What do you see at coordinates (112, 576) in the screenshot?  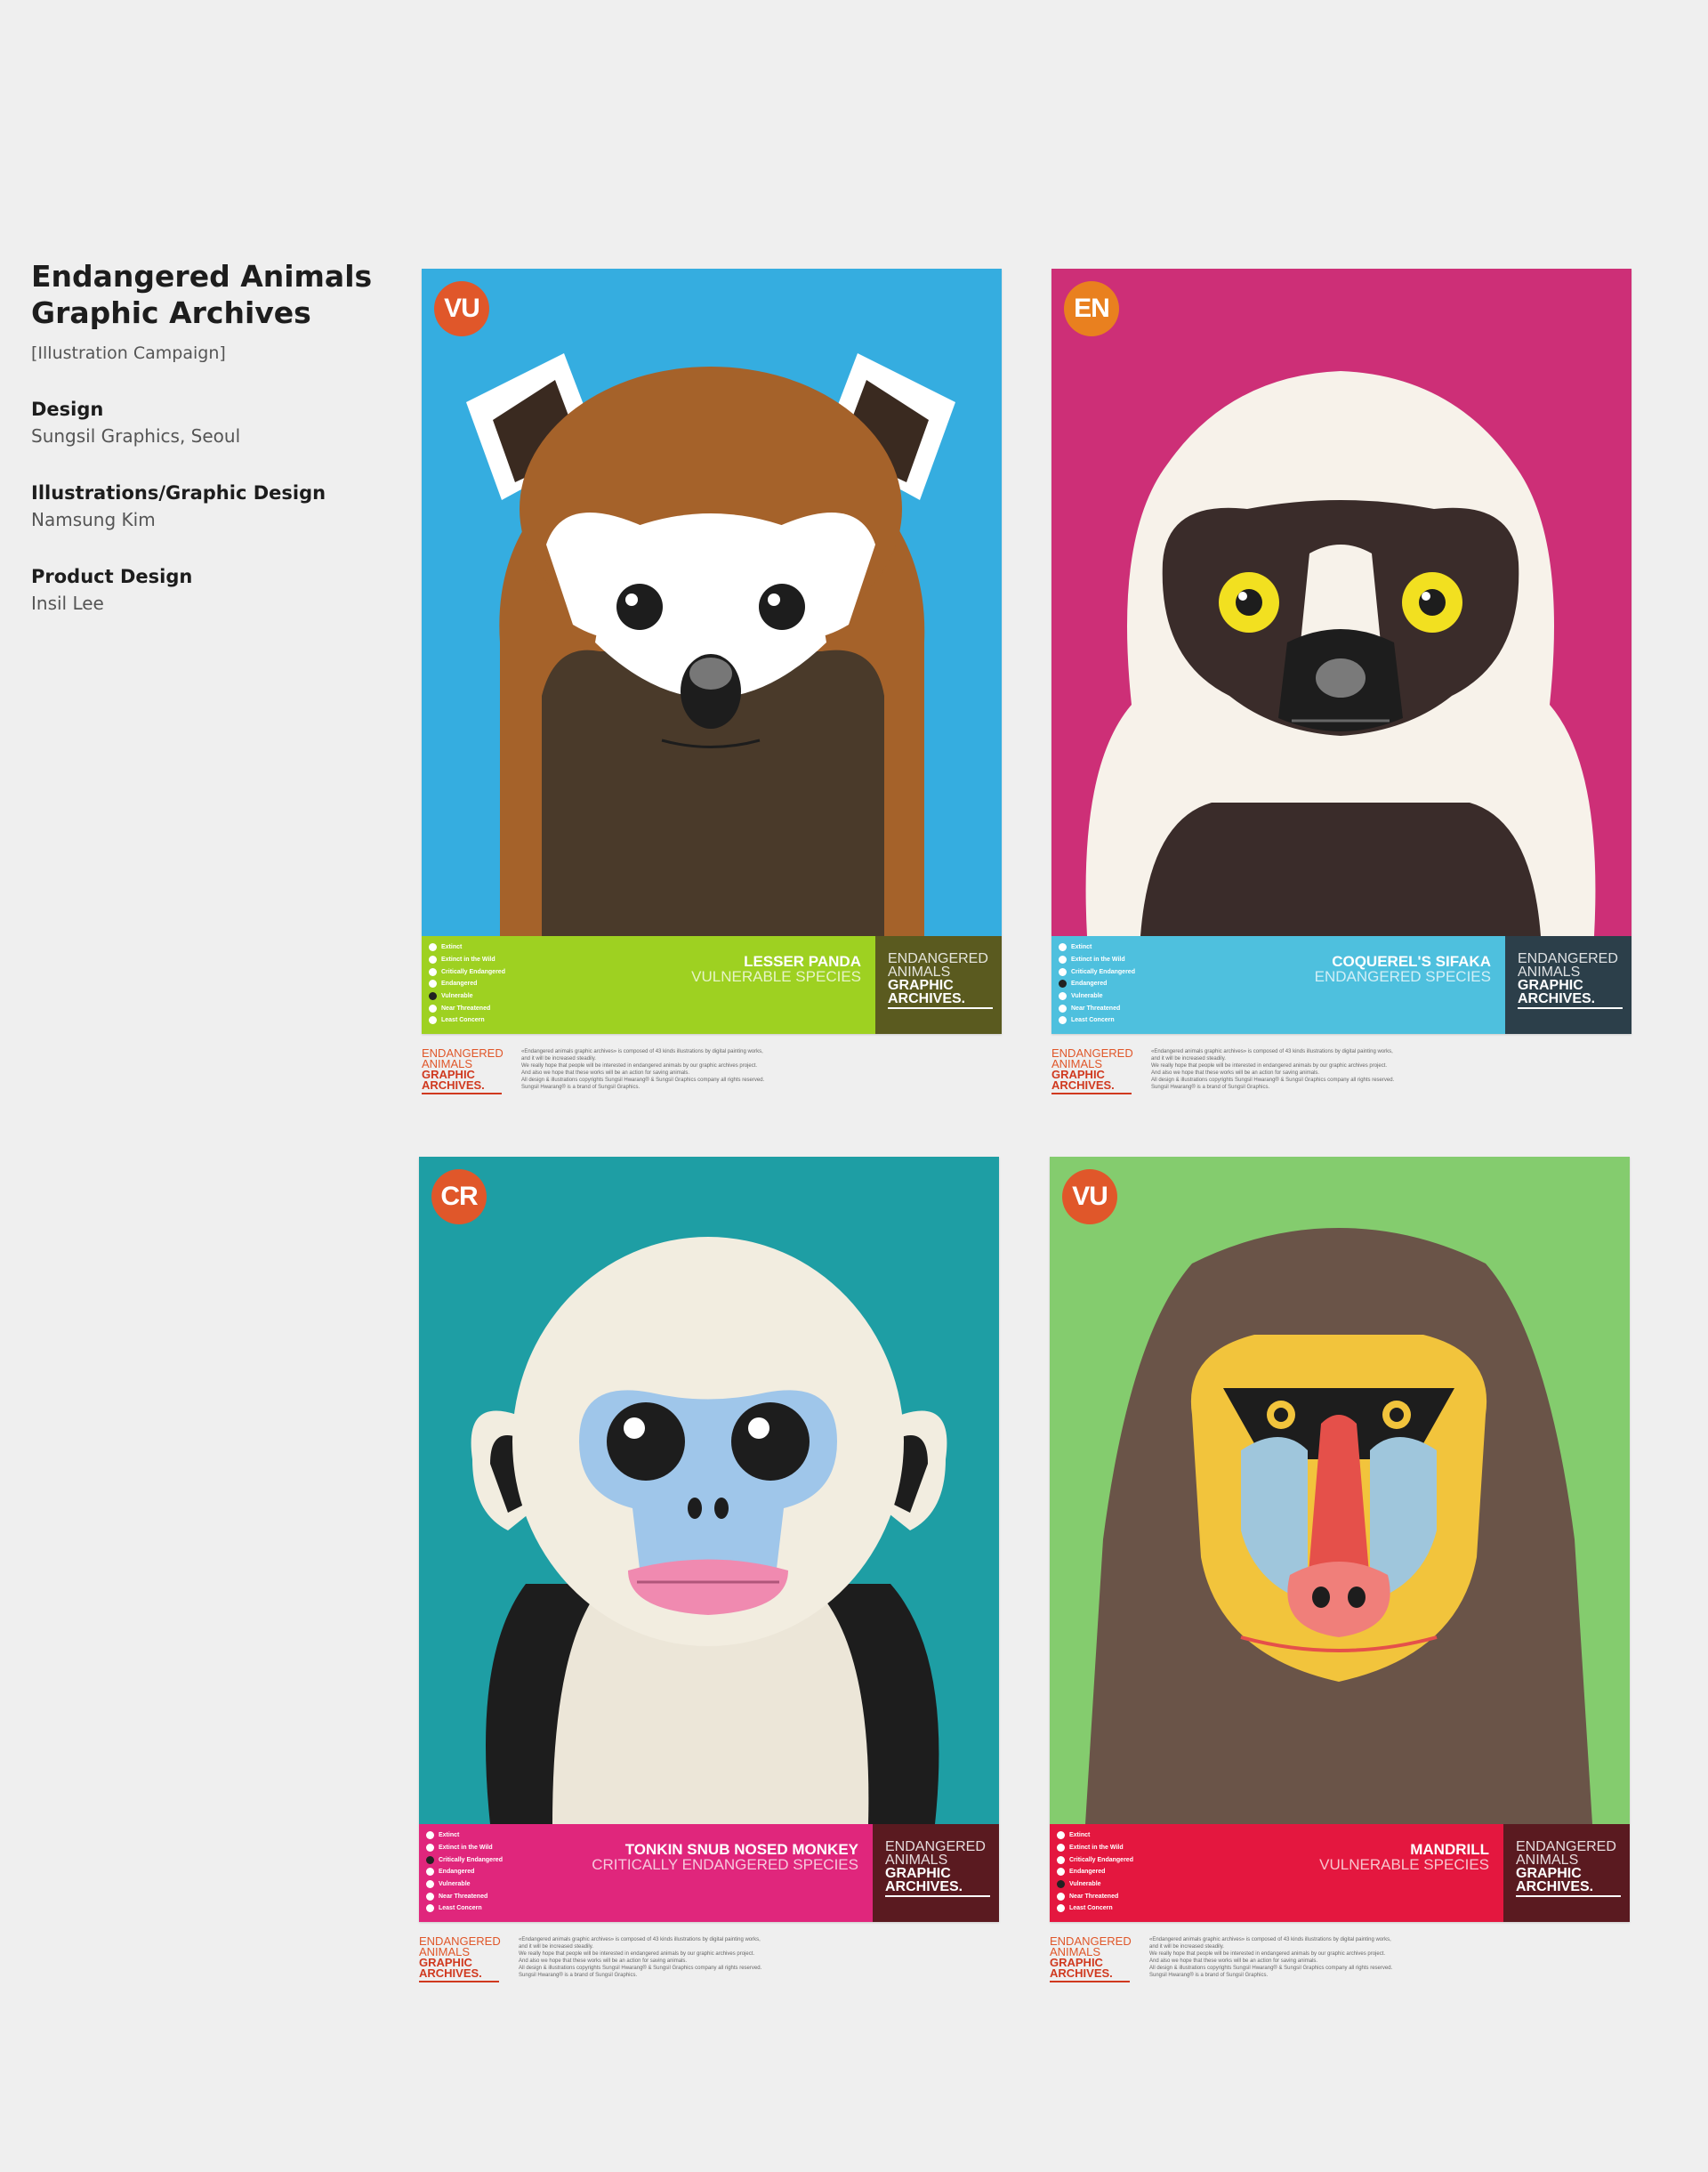 I see `credit-label-product: Product Design` at bounding box center [112, 576].